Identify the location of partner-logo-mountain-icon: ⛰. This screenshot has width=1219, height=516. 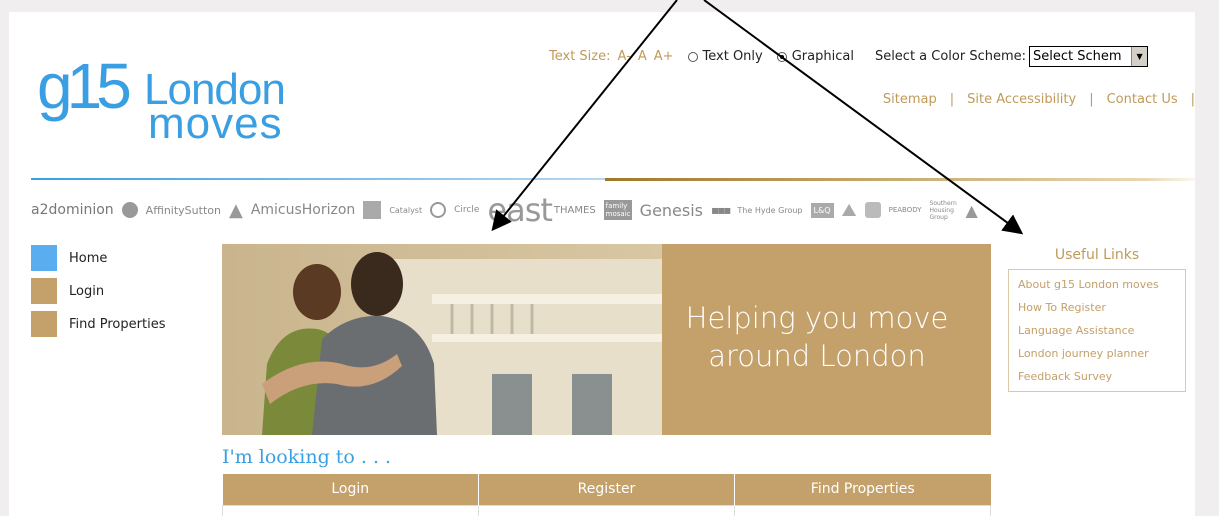
(849, 210).